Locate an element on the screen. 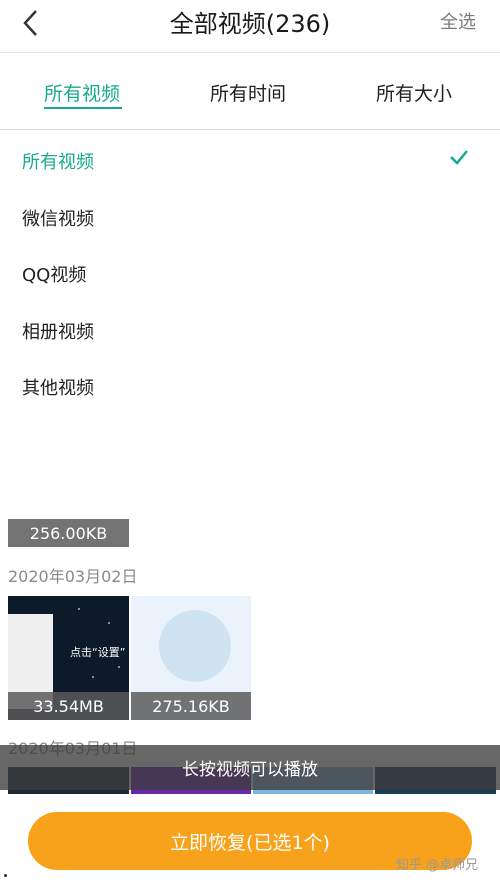 Image resolution: width=500 pixels, height=885 pixels. option-qq-videos: QQ视频 is located at coordinates (54, 274).